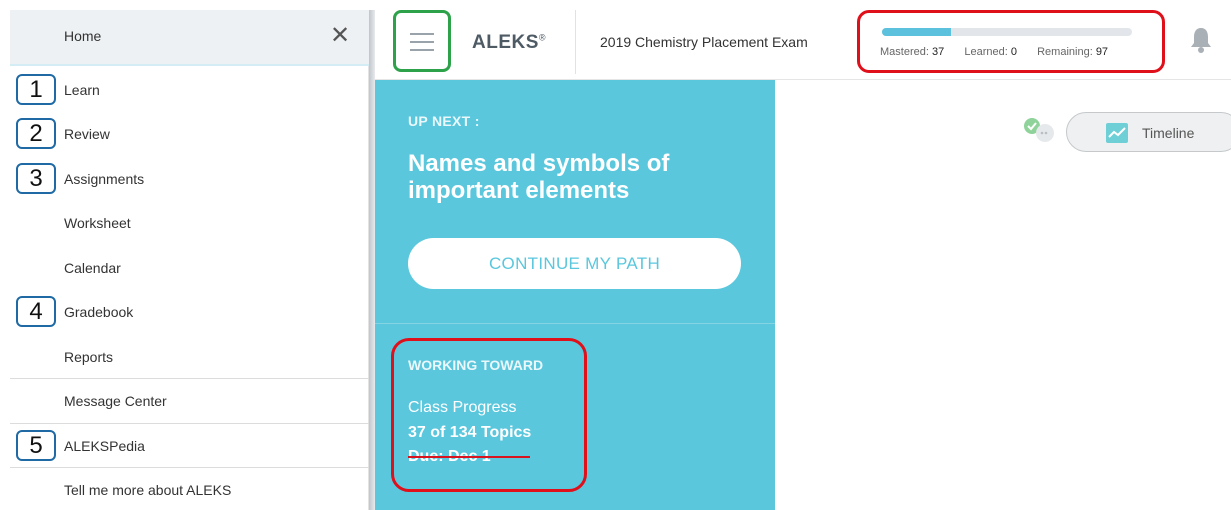 This screenshot has height=510, width=1231. What do you see at coordinates (1007, 32) in the screenshot?
I see `progress-bar` at bounding box center [1007, 32].